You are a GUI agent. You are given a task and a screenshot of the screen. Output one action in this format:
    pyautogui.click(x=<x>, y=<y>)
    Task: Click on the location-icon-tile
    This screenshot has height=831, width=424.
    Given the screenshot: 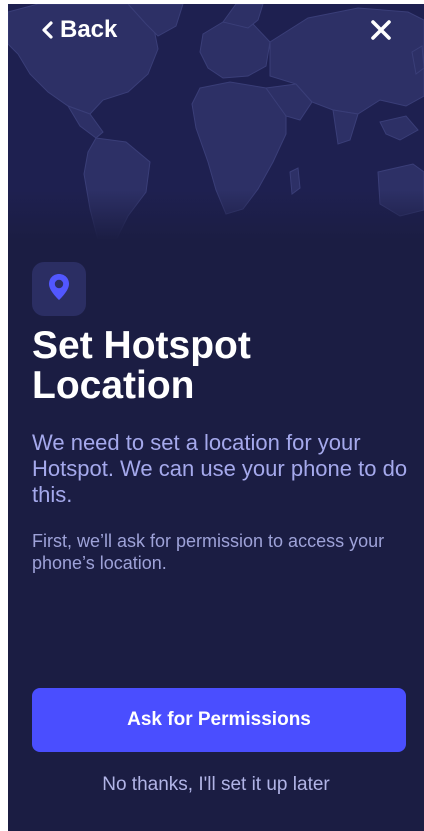 What is the action you would take?
    pyautogui.click(x=59, y=289)
    